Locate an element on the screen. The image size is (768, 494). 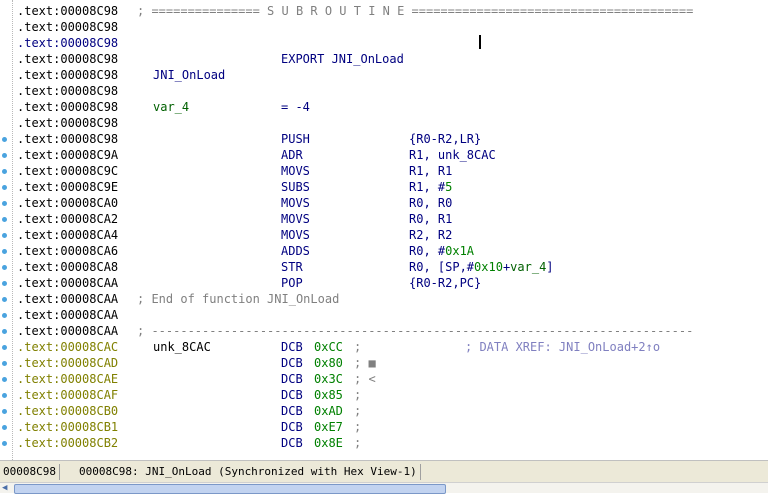
listing-line: .text:00008C98 var_4 = -4 is located at coordinates (392, 107).